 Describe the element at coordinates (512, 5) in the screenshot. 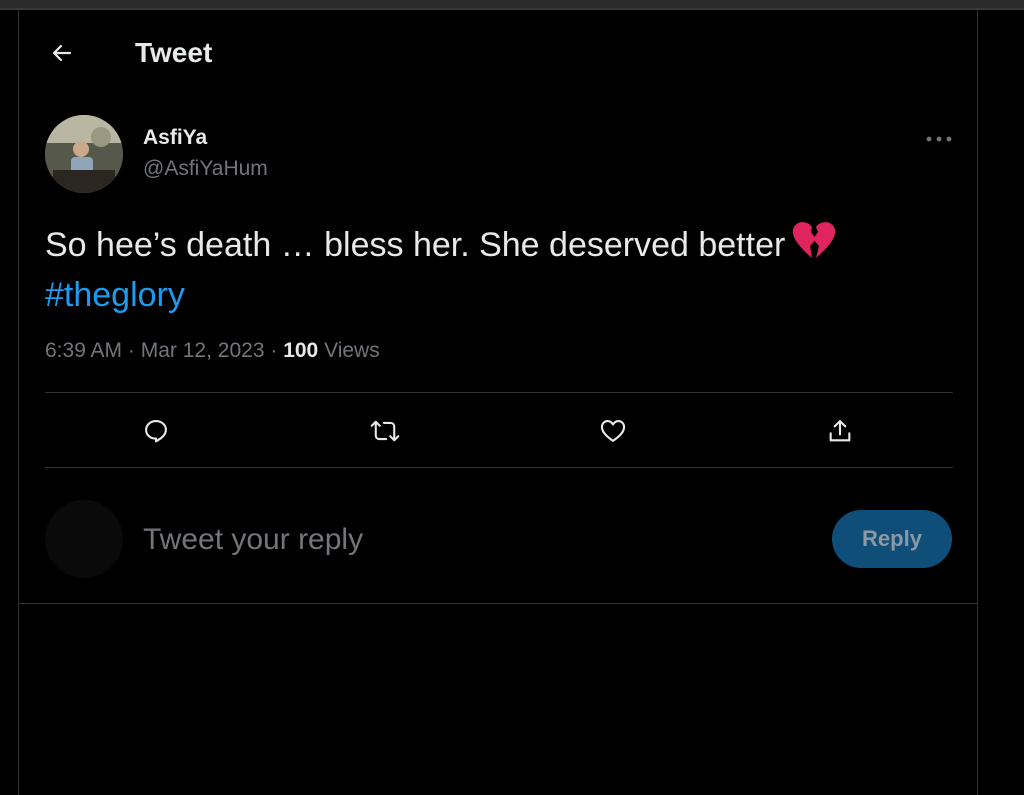

I see `window-top-bar` at that location.